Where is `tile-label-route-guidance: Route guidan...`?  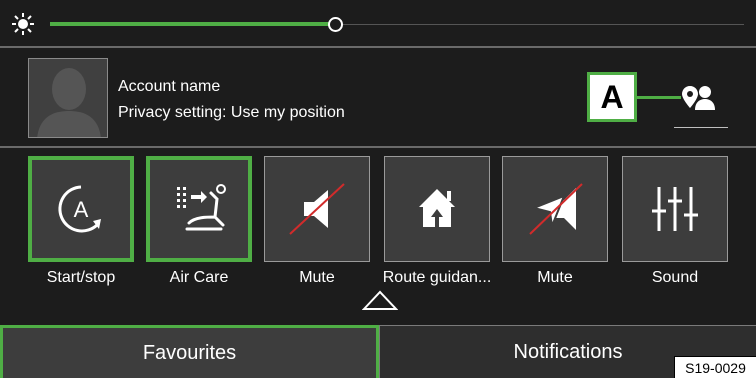 tile-label-route-guidance: Route guidan... is located at coordinates (437, 277).